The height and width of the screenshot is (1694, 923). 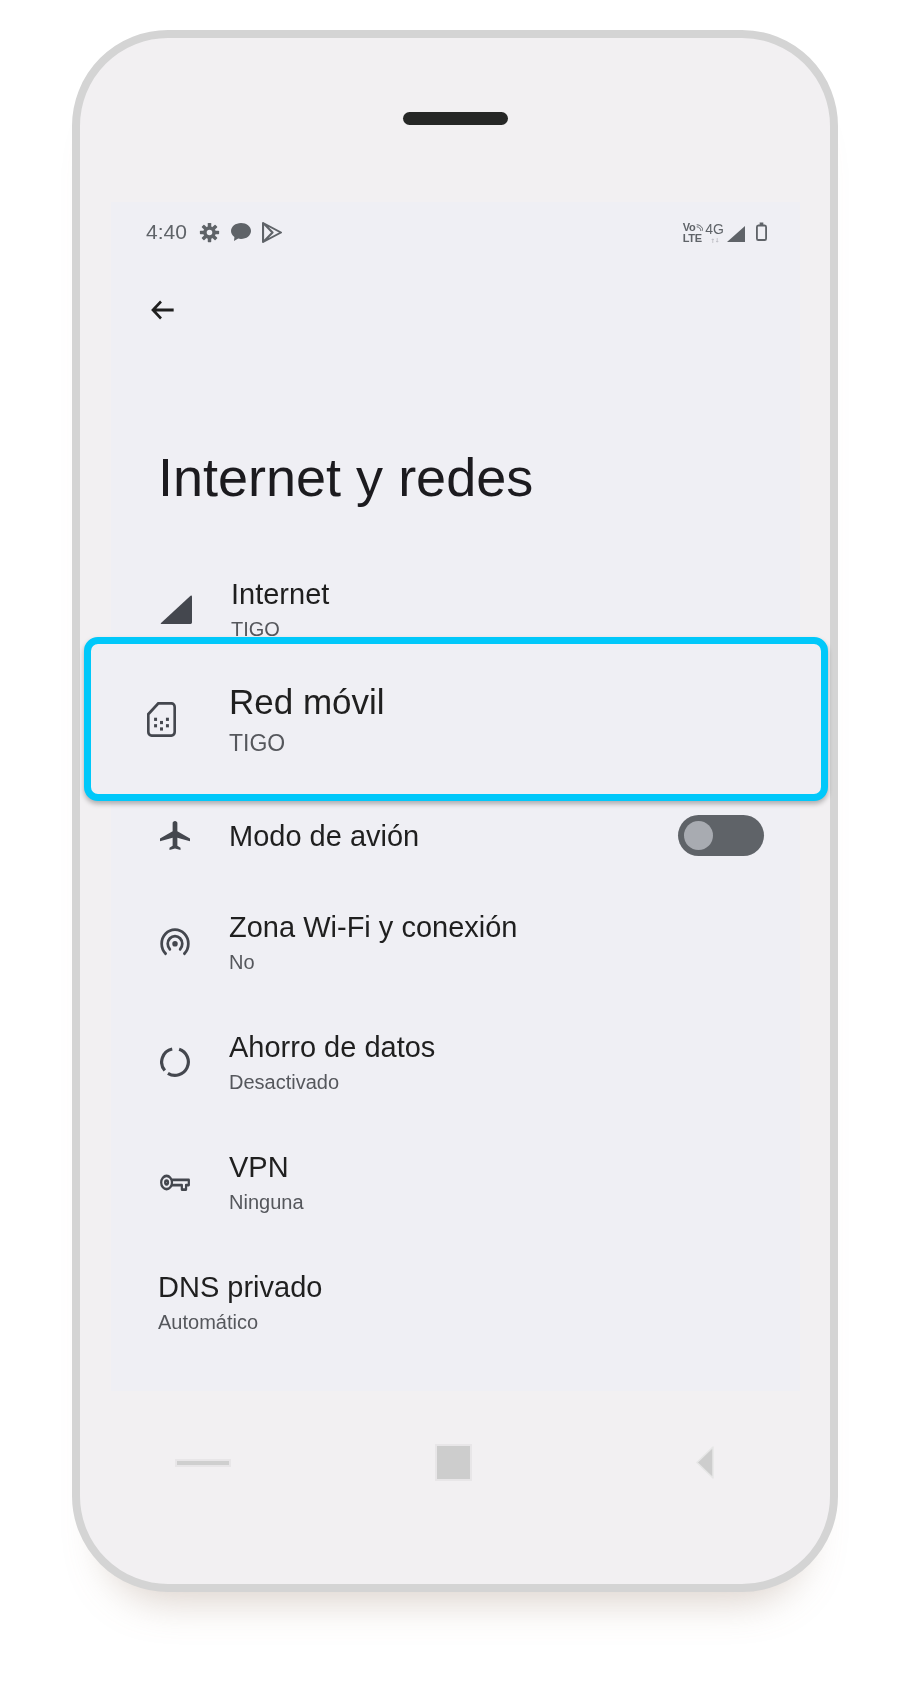 I want to click on signal-arcs-icon, so click(x=700, y=227).